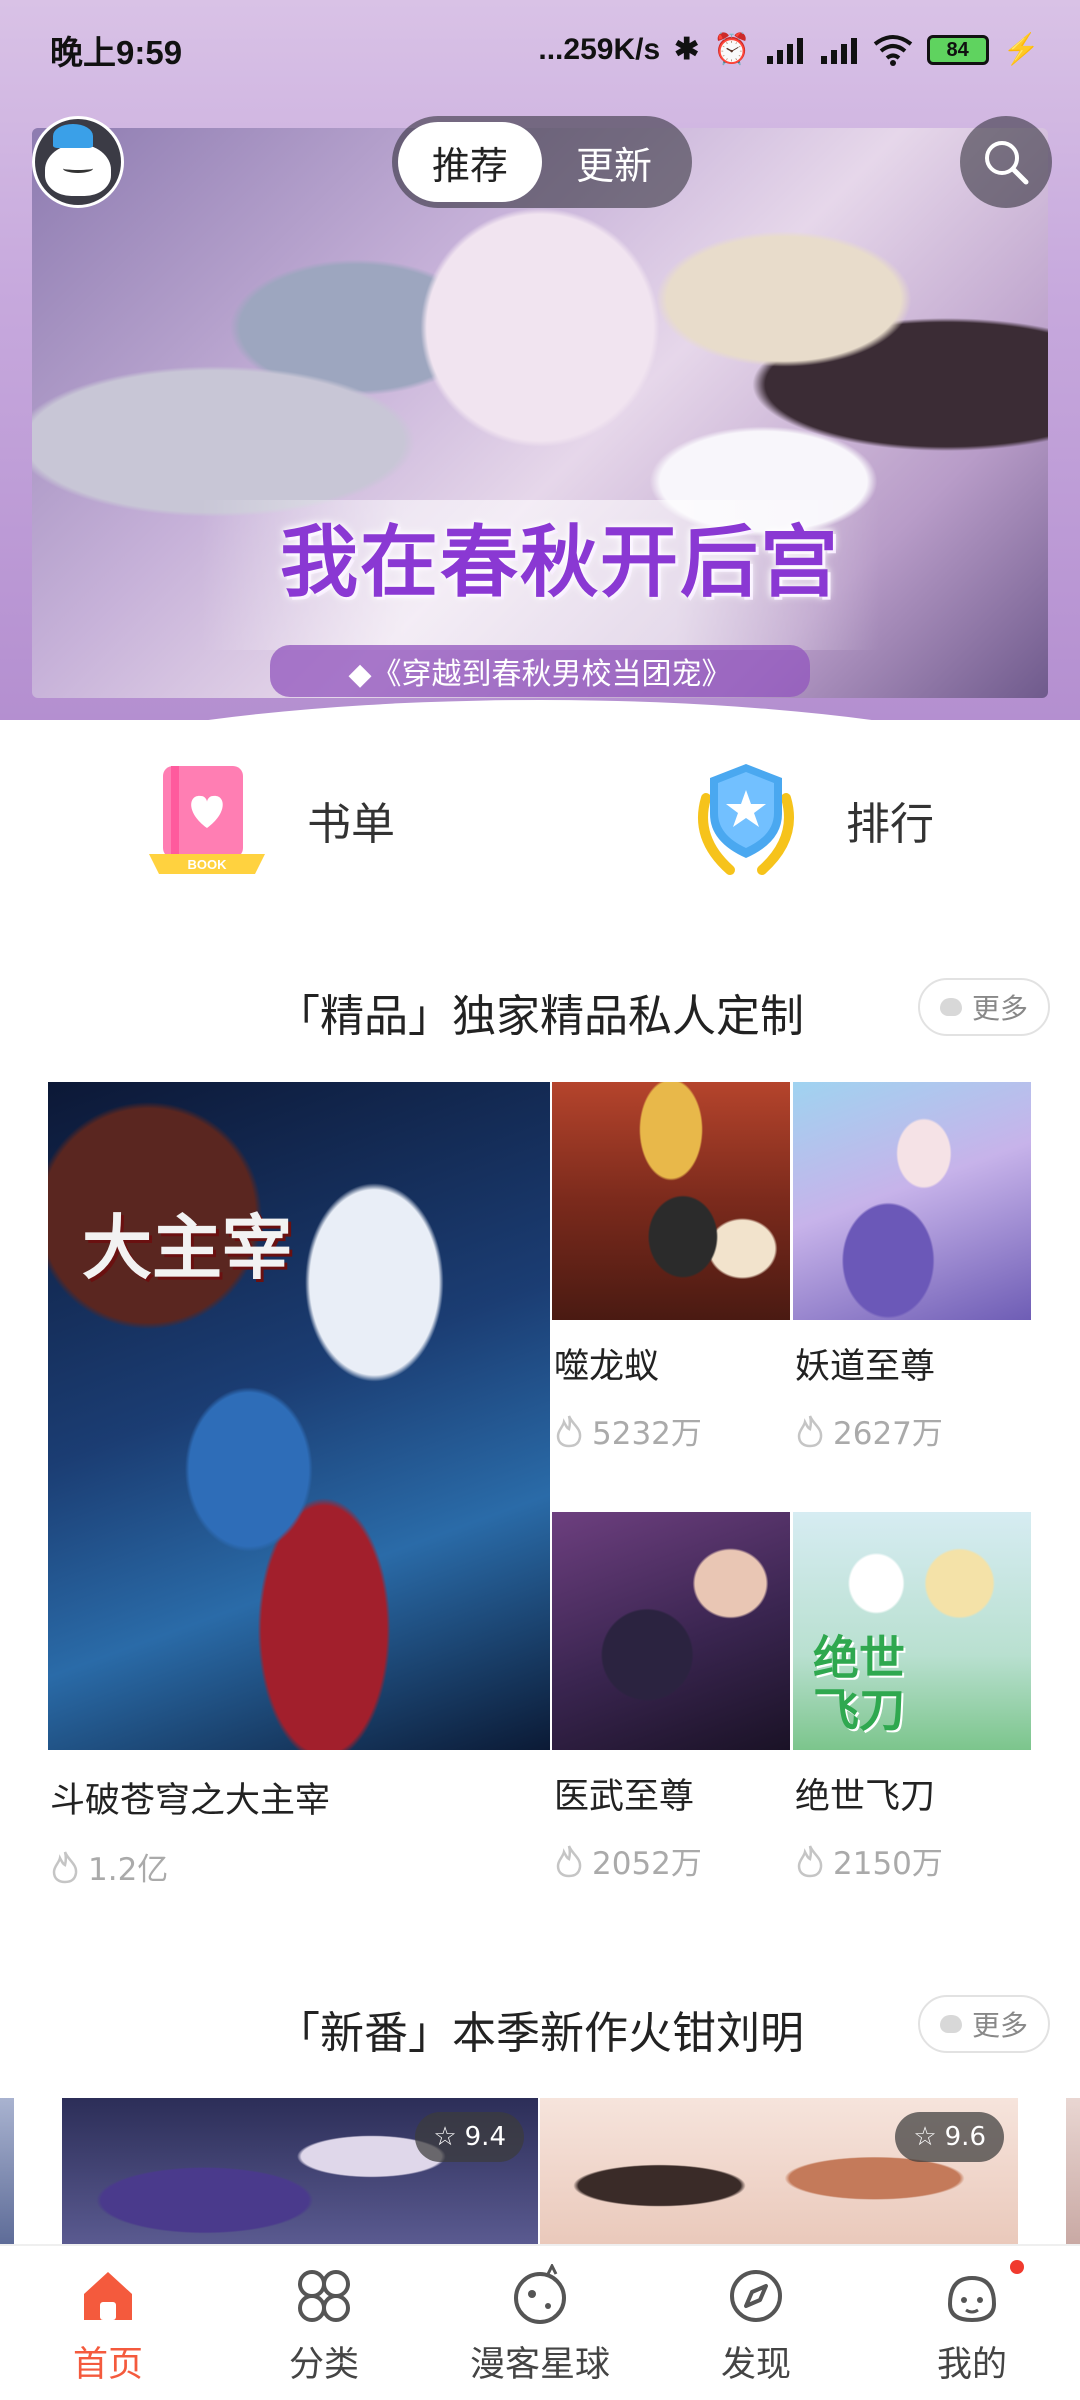 This screenshot has width=1080, height=2400. Describe the element at coordinates (1021, 49) in the screenshot. I see `charging-icon: ⚡` at that location.